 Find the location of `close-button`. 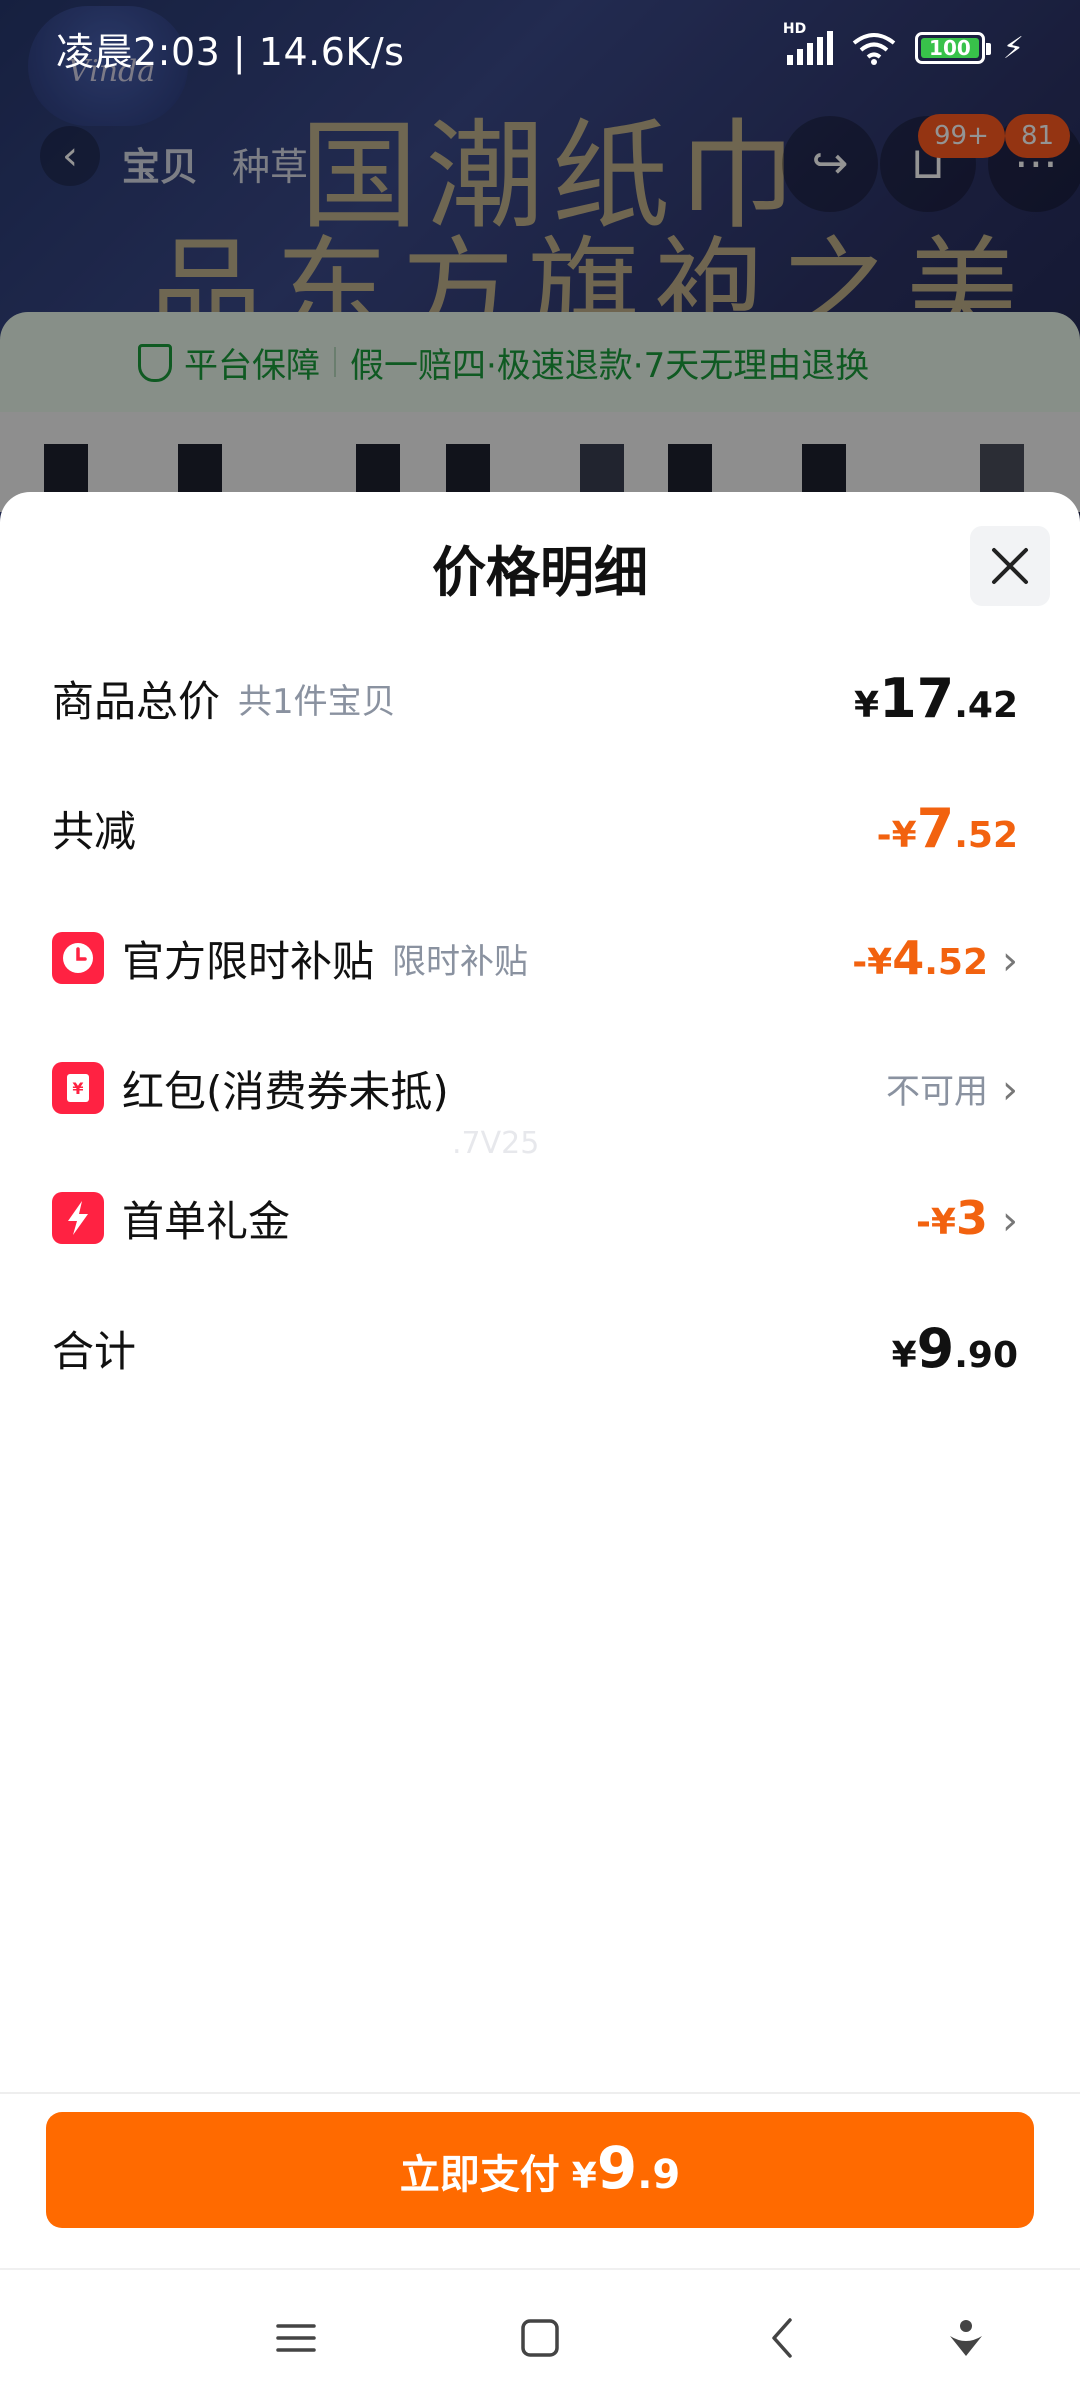

close-button is located at coordinates (1010, 566).